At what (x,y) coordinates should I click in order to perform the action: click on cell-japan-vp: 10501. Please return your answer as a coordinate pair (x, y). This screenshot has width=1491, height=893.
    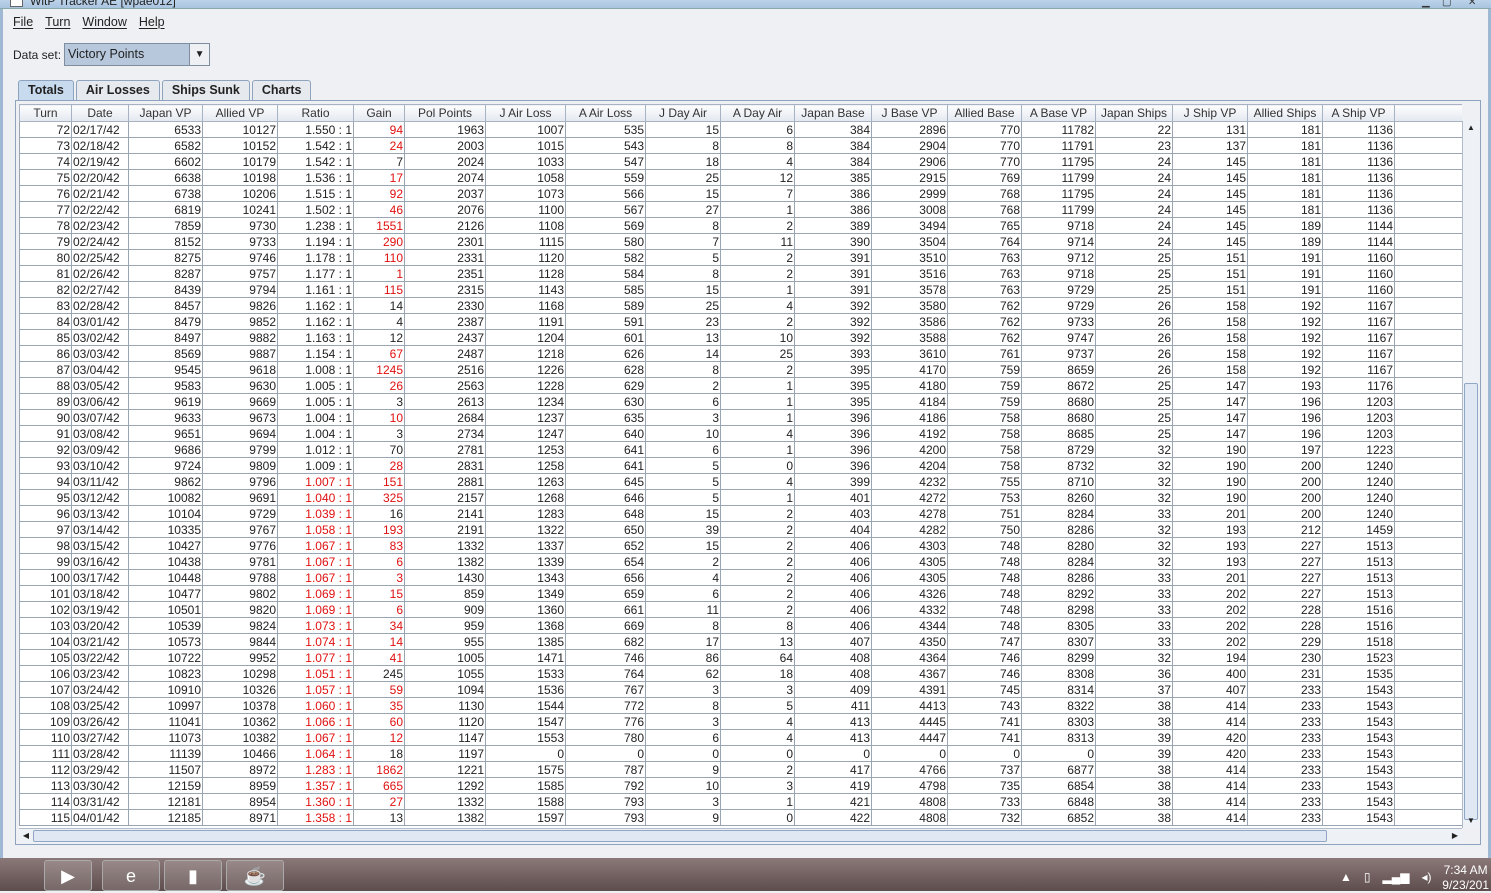
    Looking at the image, I should click on (165, 609).